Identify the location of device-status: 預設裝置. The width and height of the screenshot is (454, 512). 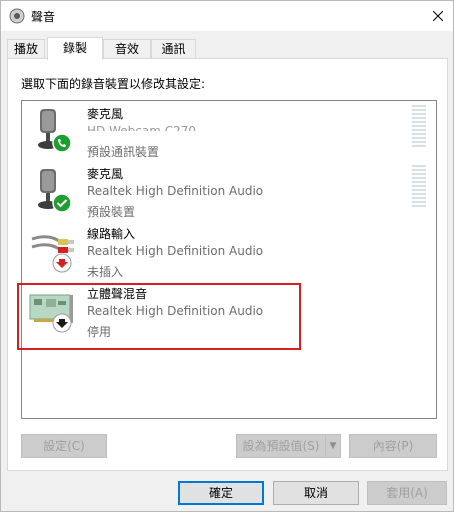
(111, 212).